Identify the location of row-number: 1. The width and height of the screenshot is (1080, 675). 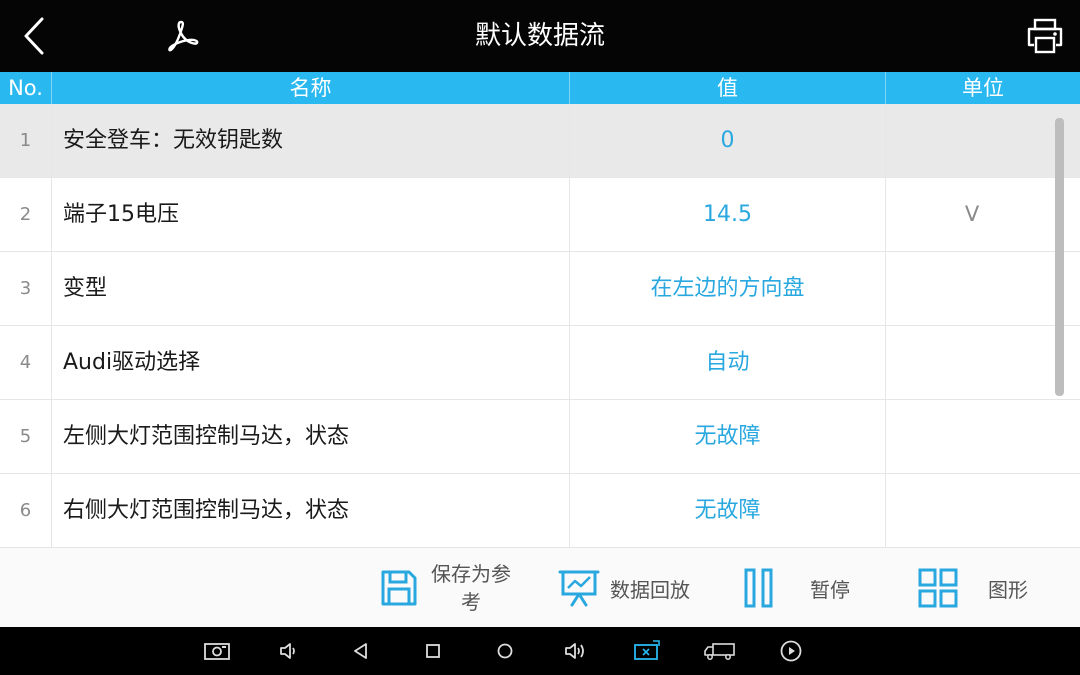
(26, 140).